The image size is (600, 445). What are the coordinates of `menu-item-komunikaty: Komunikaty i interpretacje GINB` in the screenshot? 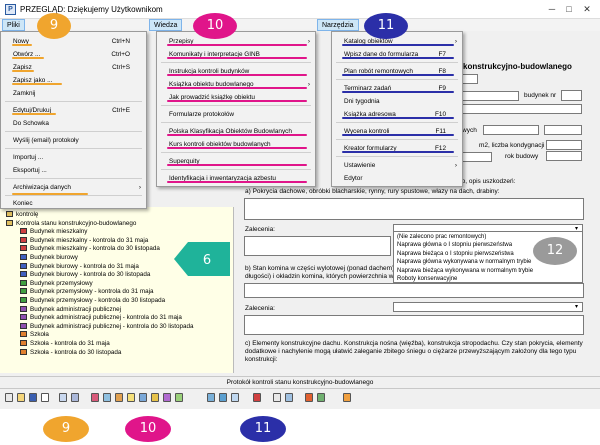 It's located at (236, 54).